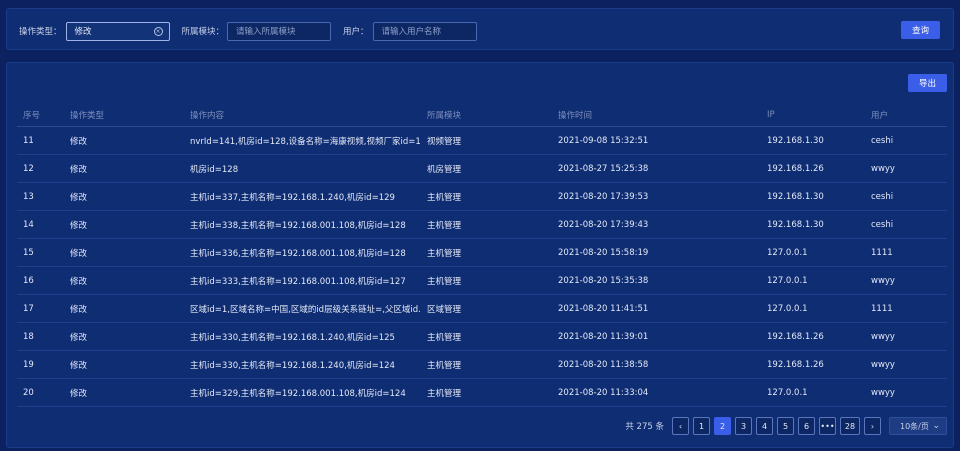 This screenshot has width=960, height=451. Describe the element at coordinates (850, 426) in the screenshot. I see `page-button: 28` at that location.